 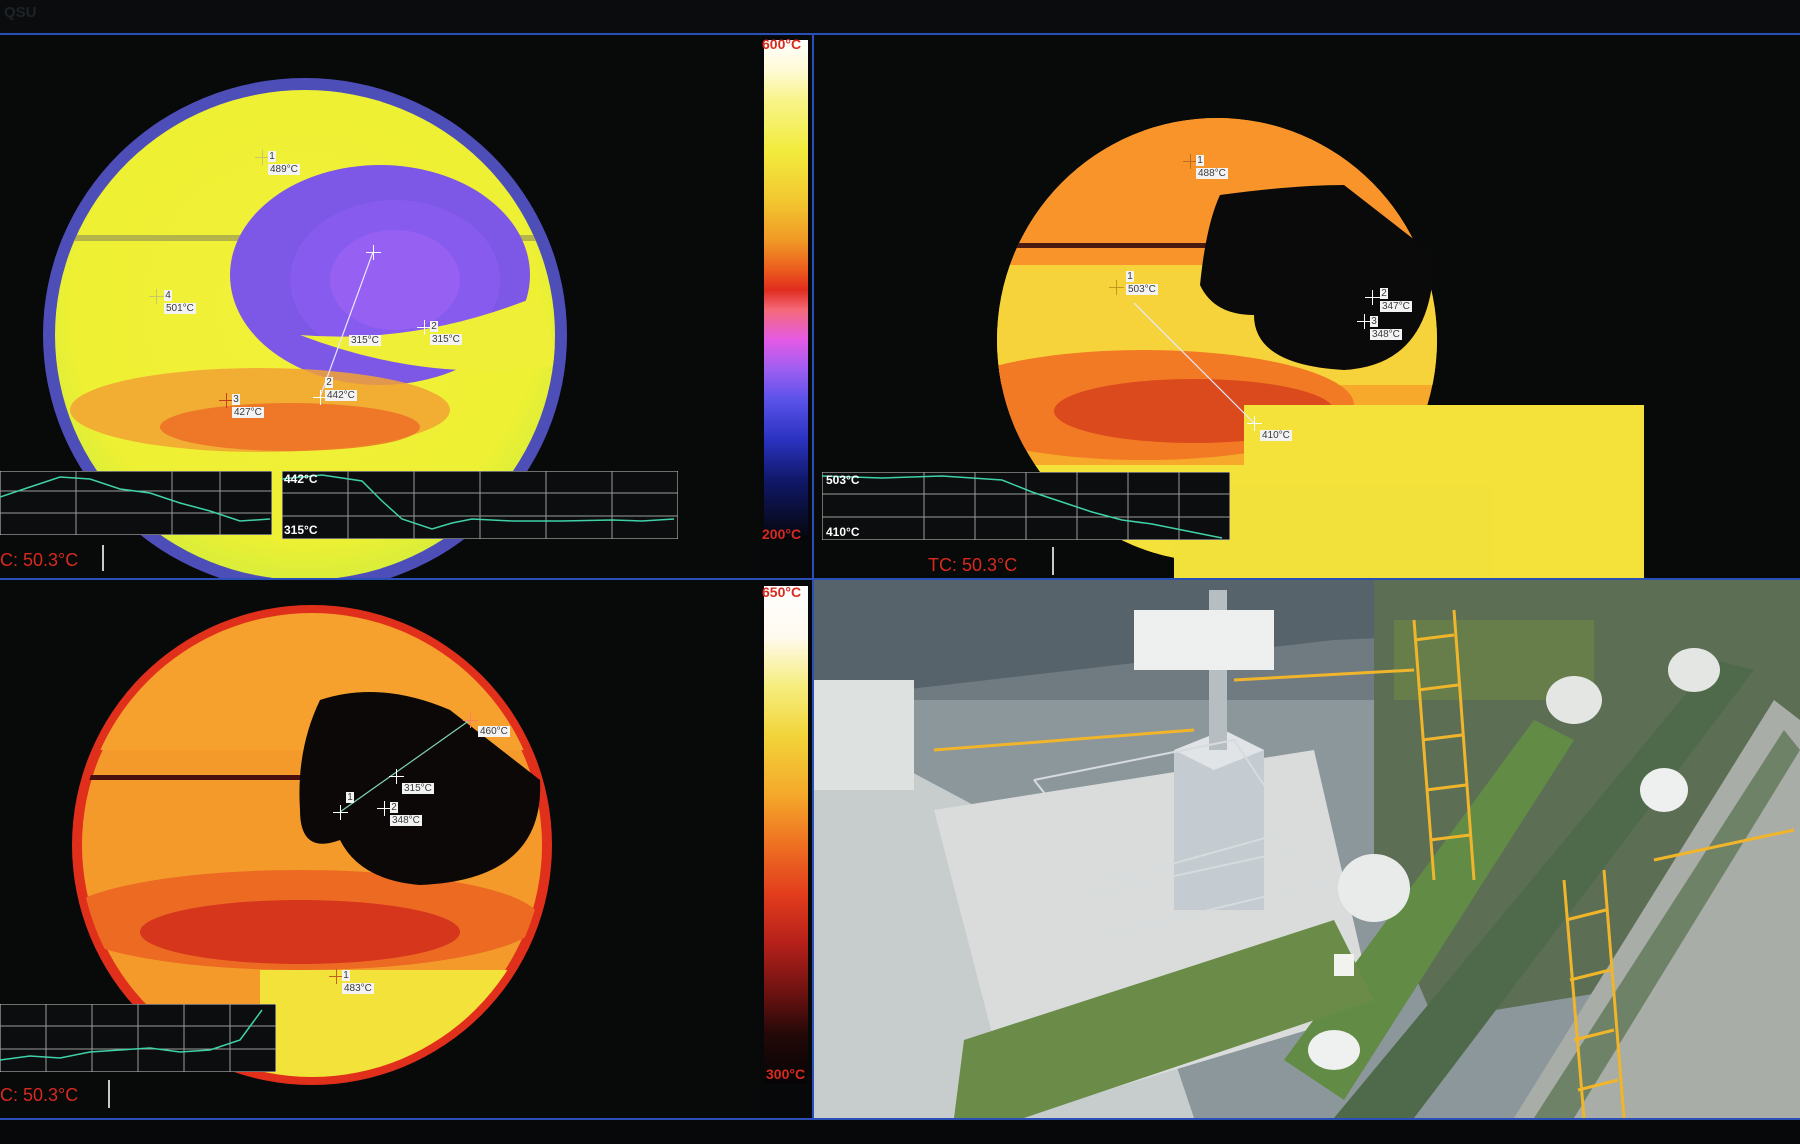 What do you see at coordinates (1276, 435) in the screenshot?
I see `point-b-410: 410°C` at bounding box center [1276, 435].